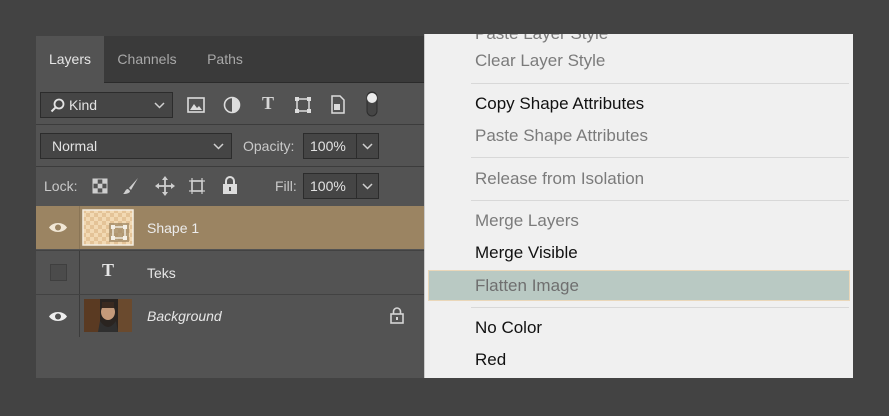  I want to click on menu-item-merge-layers: Merge Layers, so click(527, 221).